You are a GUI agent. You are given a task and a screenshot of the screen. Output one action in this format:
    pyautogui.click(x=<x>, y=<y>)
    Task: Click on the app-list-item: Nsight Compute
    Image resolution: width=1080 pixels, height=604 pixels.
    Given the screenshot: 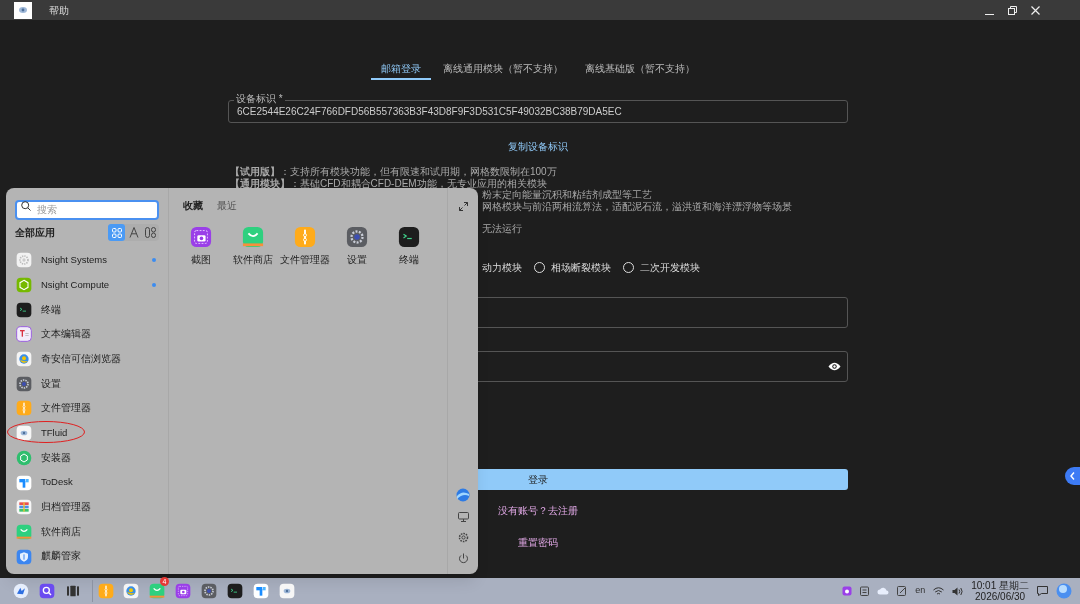 What is the action you would take?
    pyautogui.click(x=87, y=285)
    